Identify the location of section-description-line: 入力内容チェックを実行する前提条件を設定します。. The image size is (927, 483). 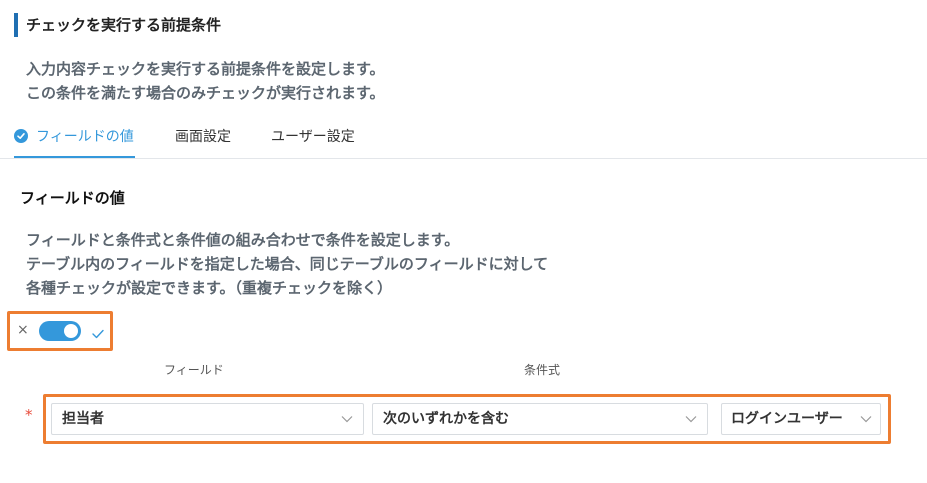
(205, 69).